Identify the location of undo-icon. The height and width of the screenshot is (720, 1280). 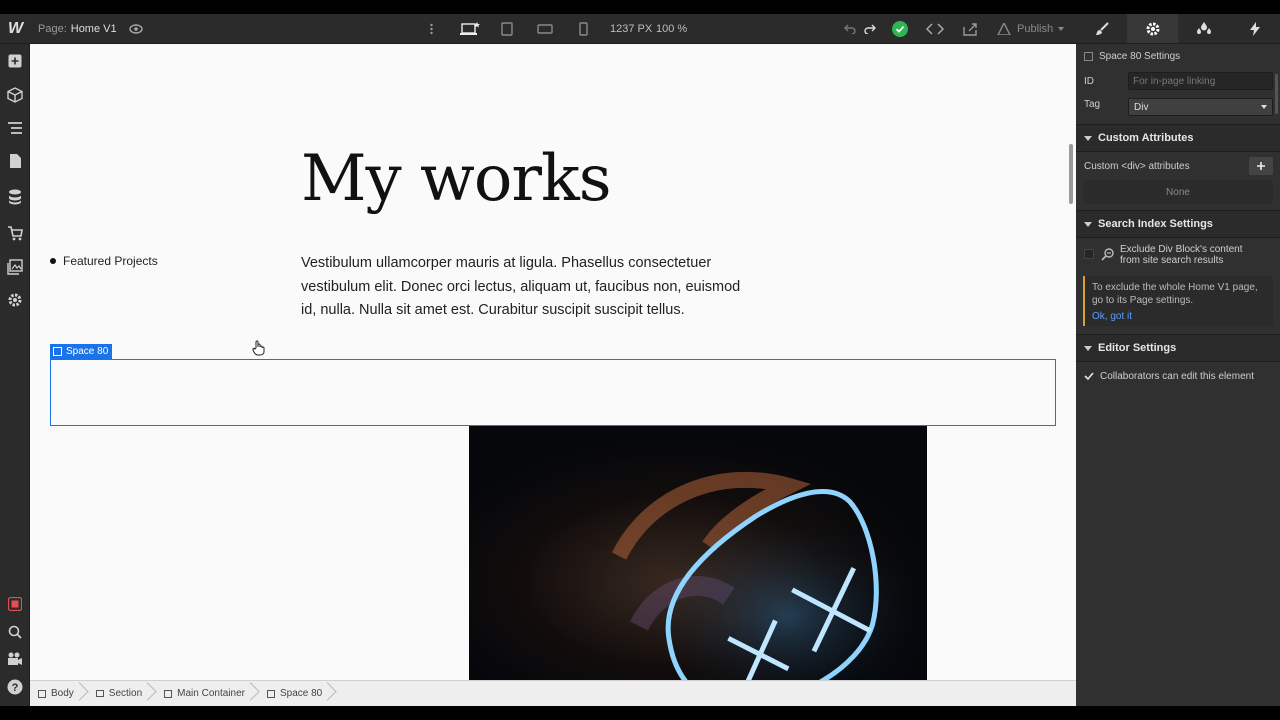
(850, 29).